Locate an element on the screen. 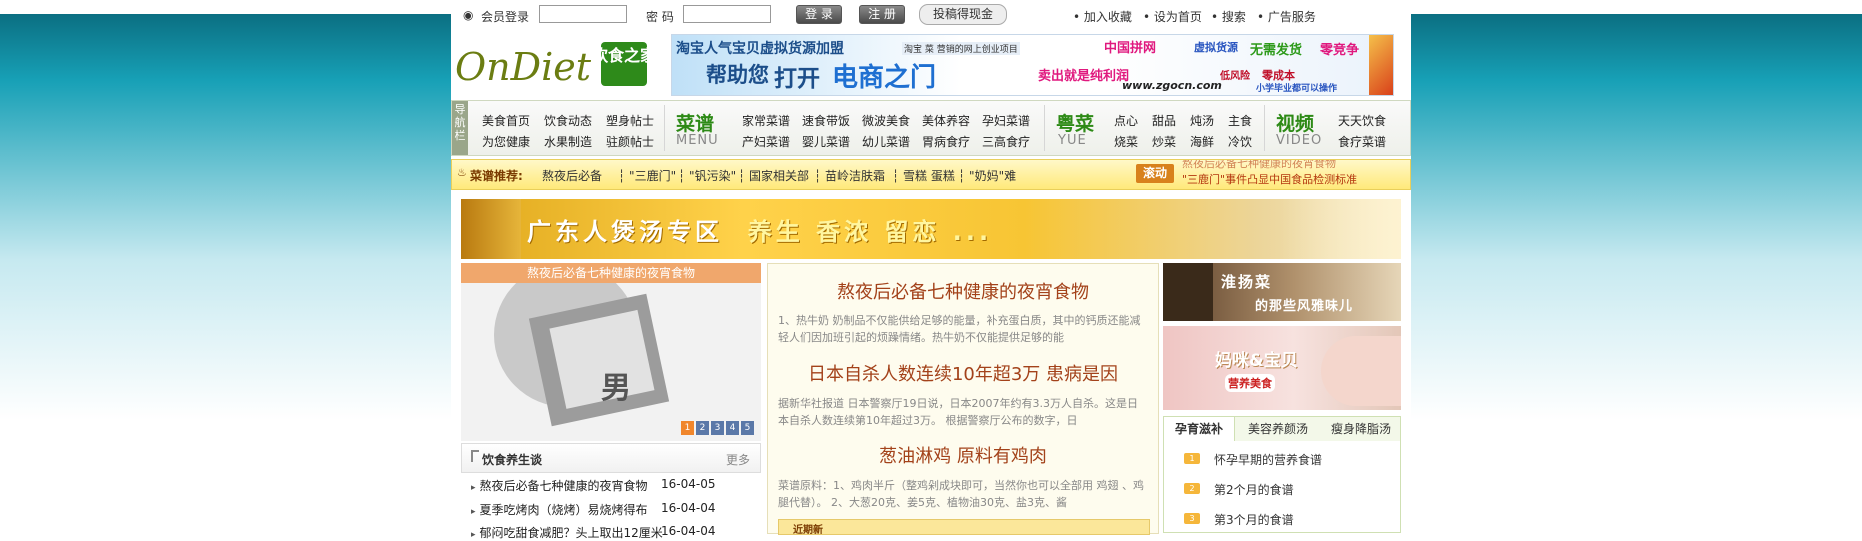  list-item: 2 第2个月的食谱 is located at coordinates (1239, 489).